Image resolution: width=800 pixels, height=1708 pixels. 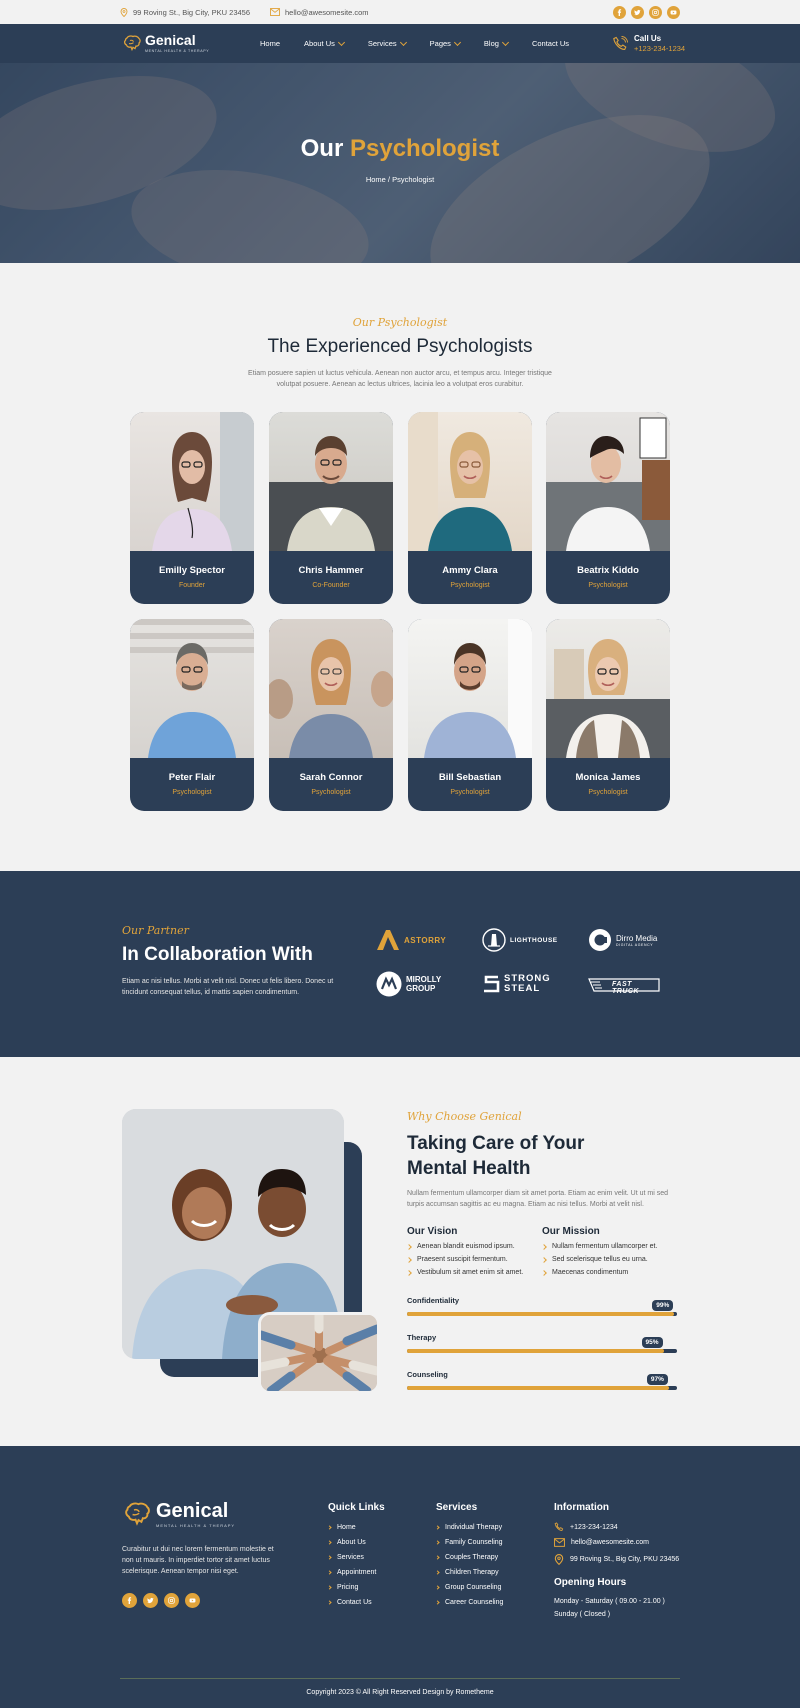 What do you see at coordinates (622, 940) in the screenshot?
I see `partner-logo-dirro-media: Dirro Media DIGITAL AGENCY` at bounding box center [622, 940].